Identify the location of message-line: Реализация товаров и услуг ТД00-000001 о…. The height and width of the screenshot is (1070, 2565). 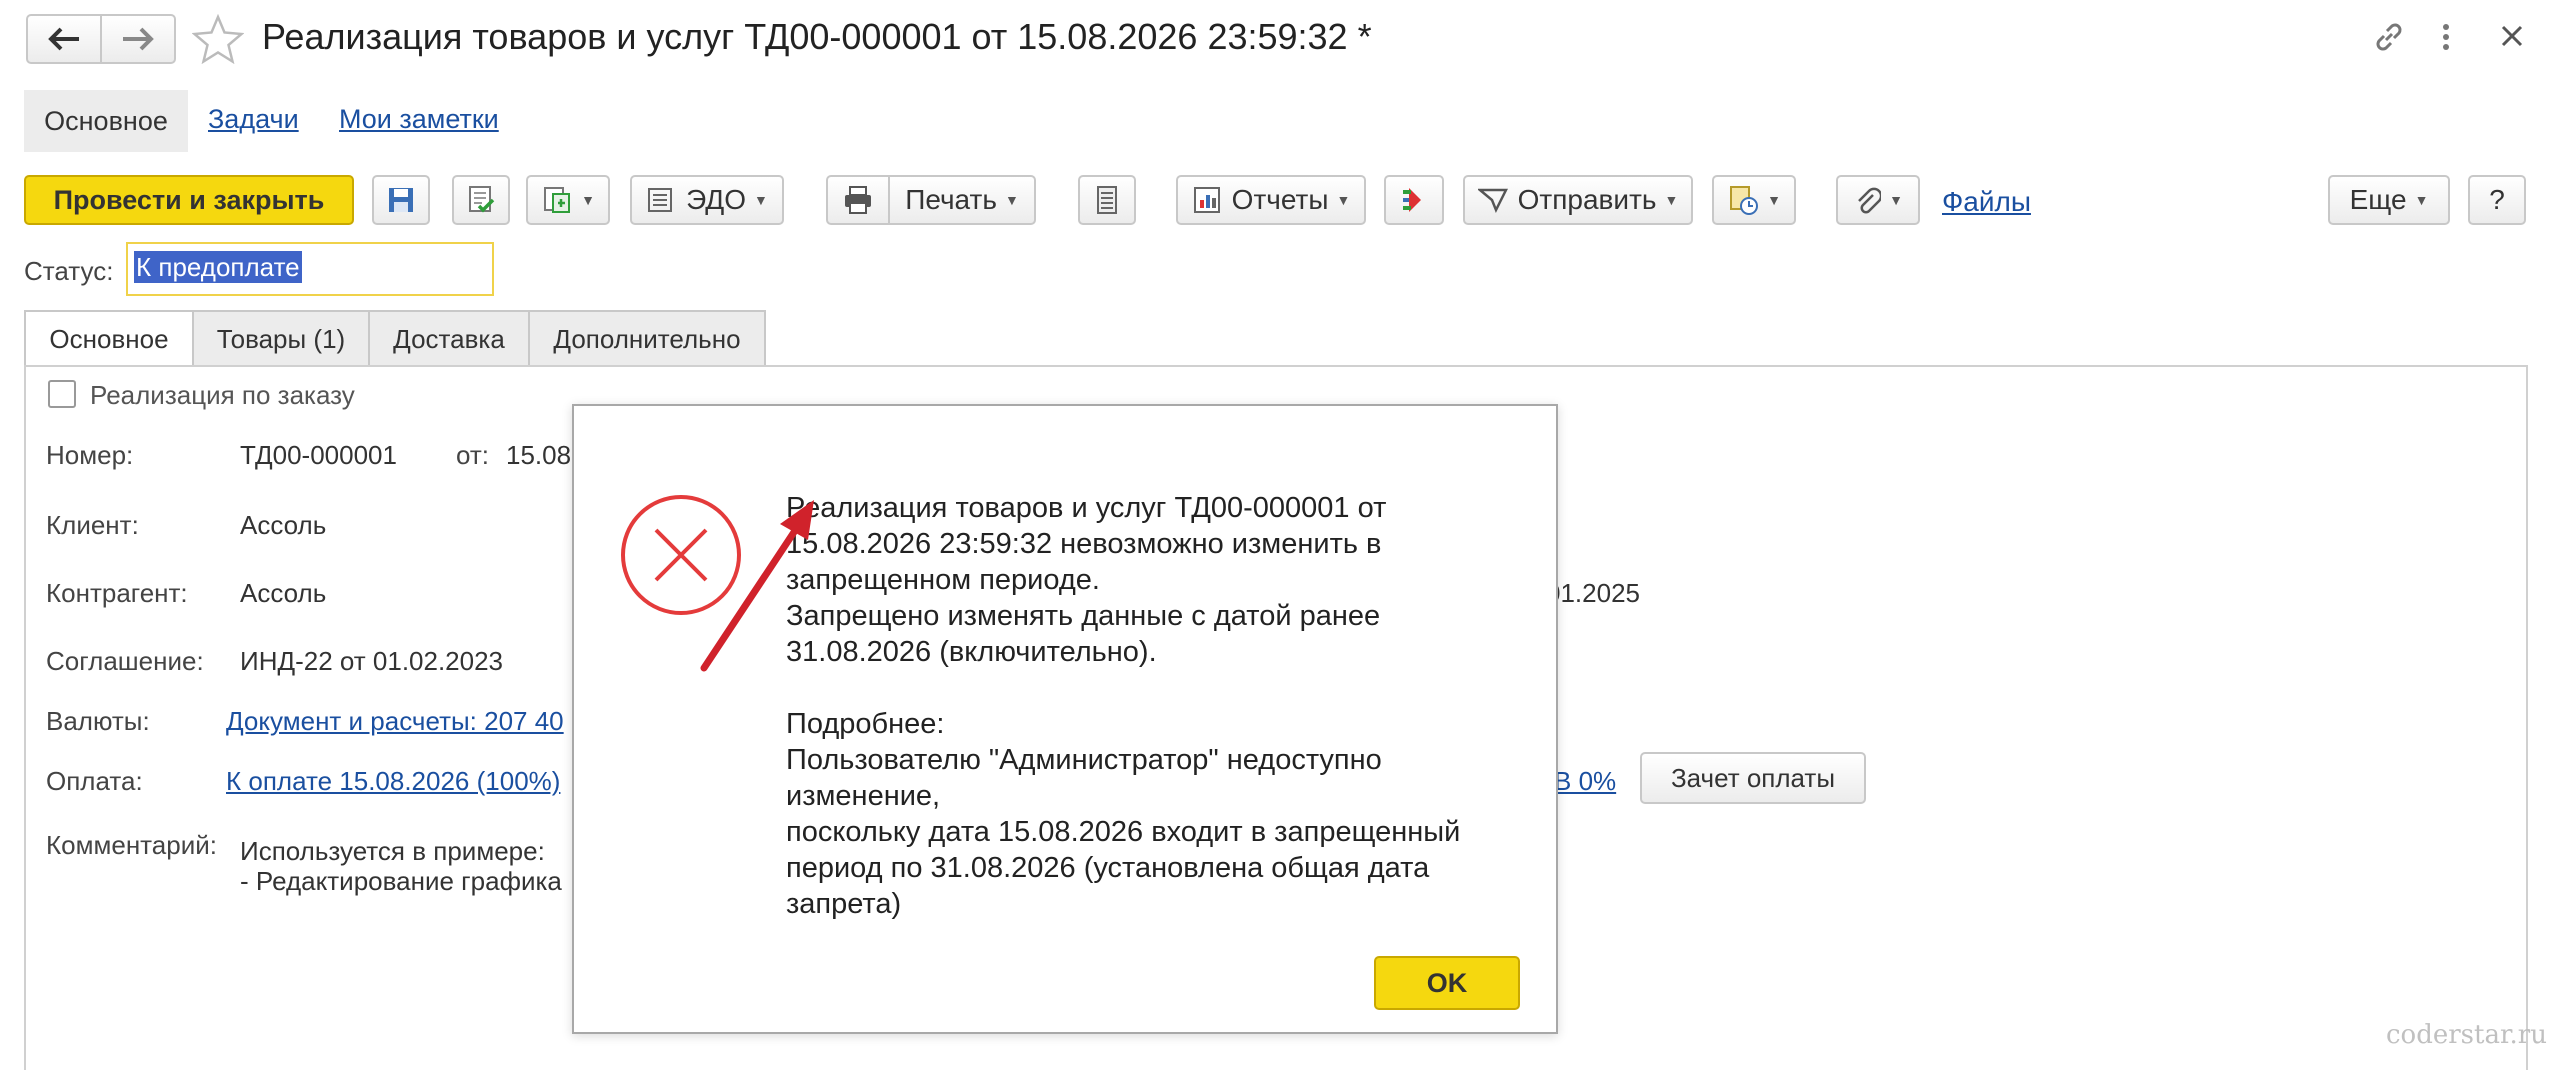
(1086, 508).